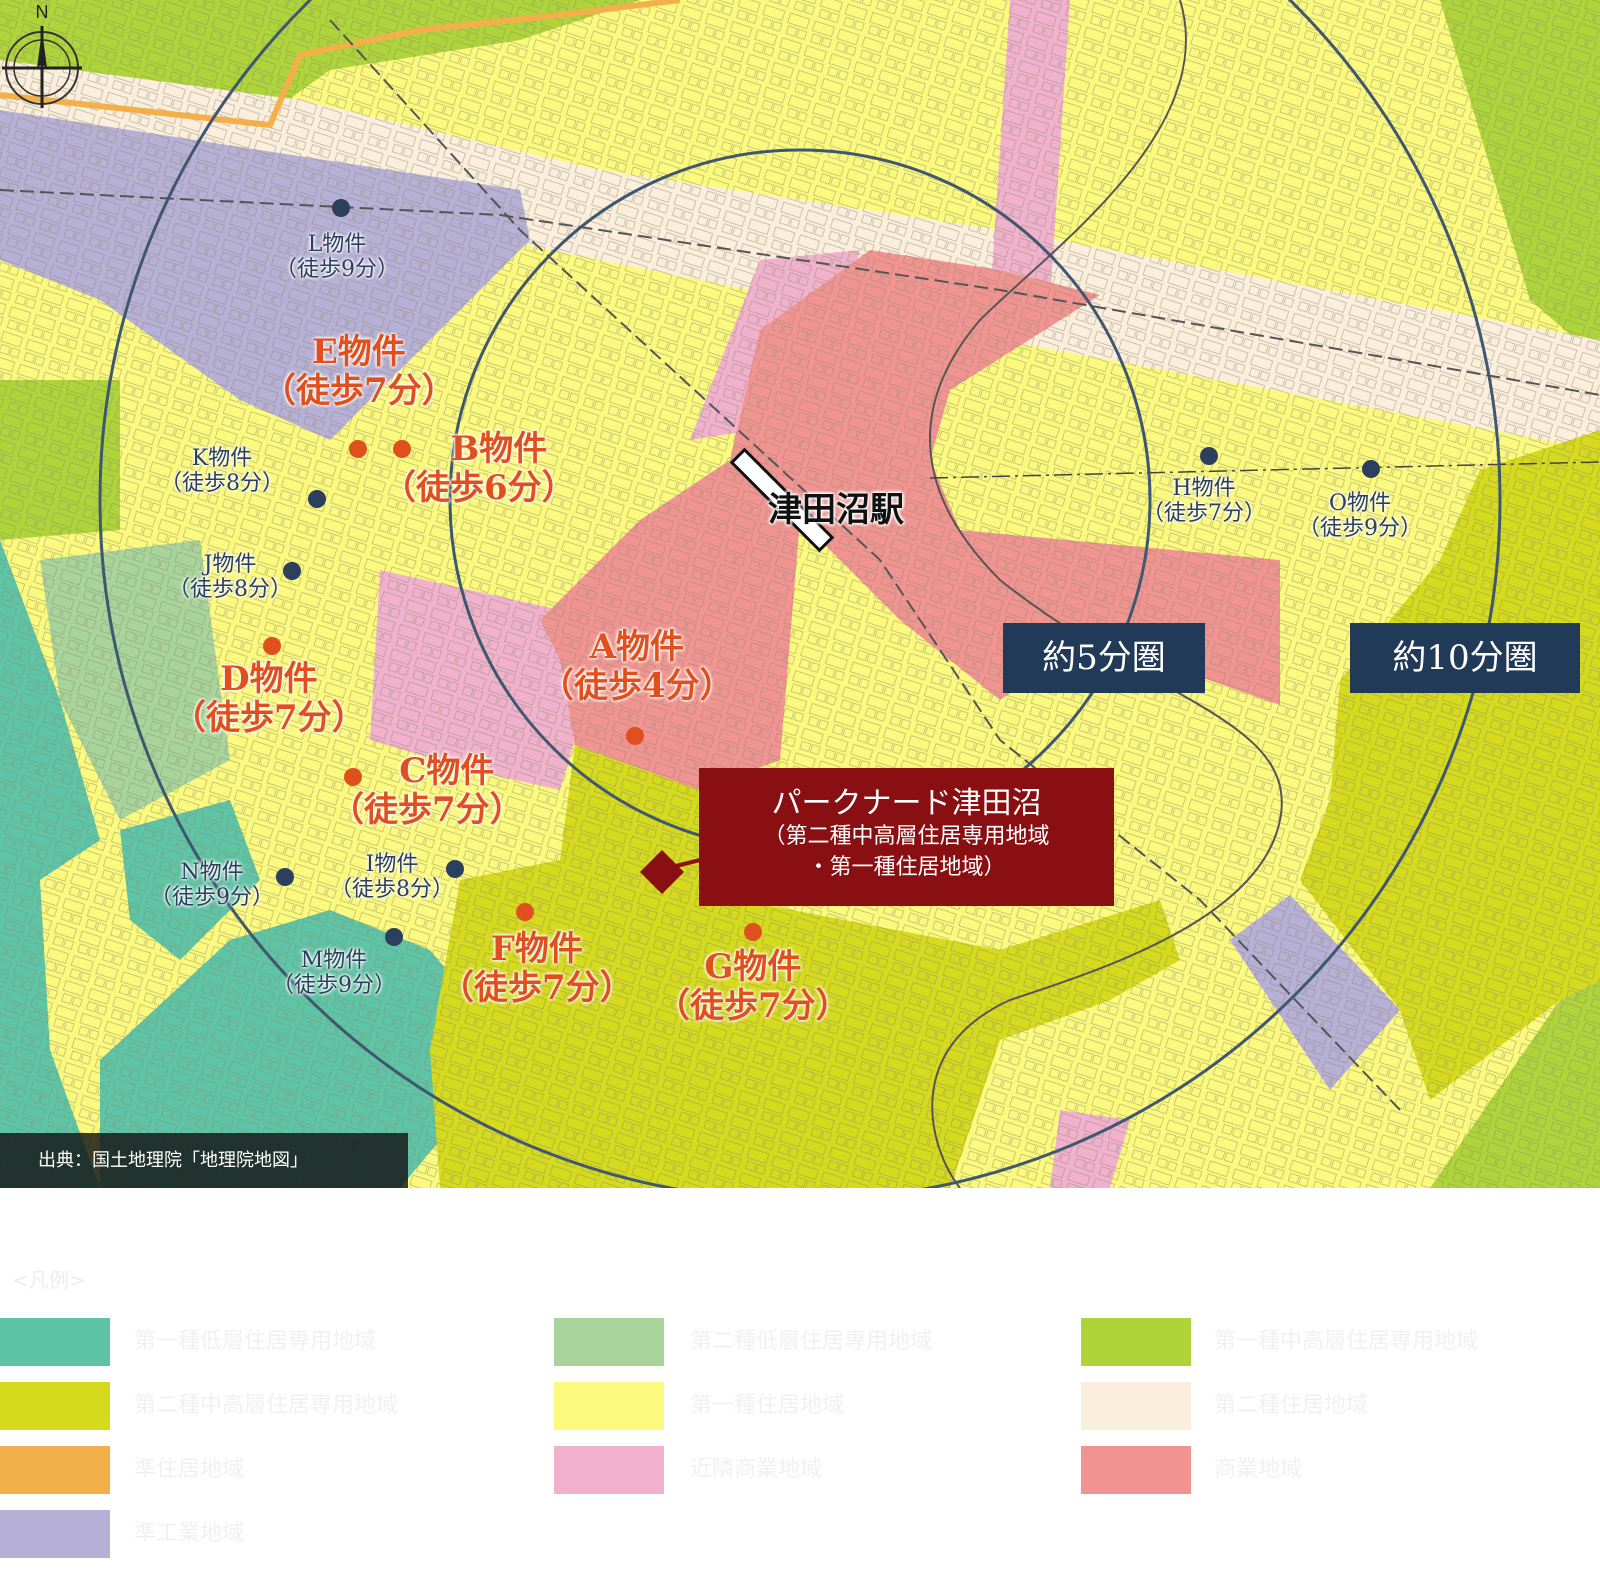  What do you see at coordinates (334, 986) in the screenshot?
I see `property-walk-M: （徒歩9分）` at bounding box center [334, 986].